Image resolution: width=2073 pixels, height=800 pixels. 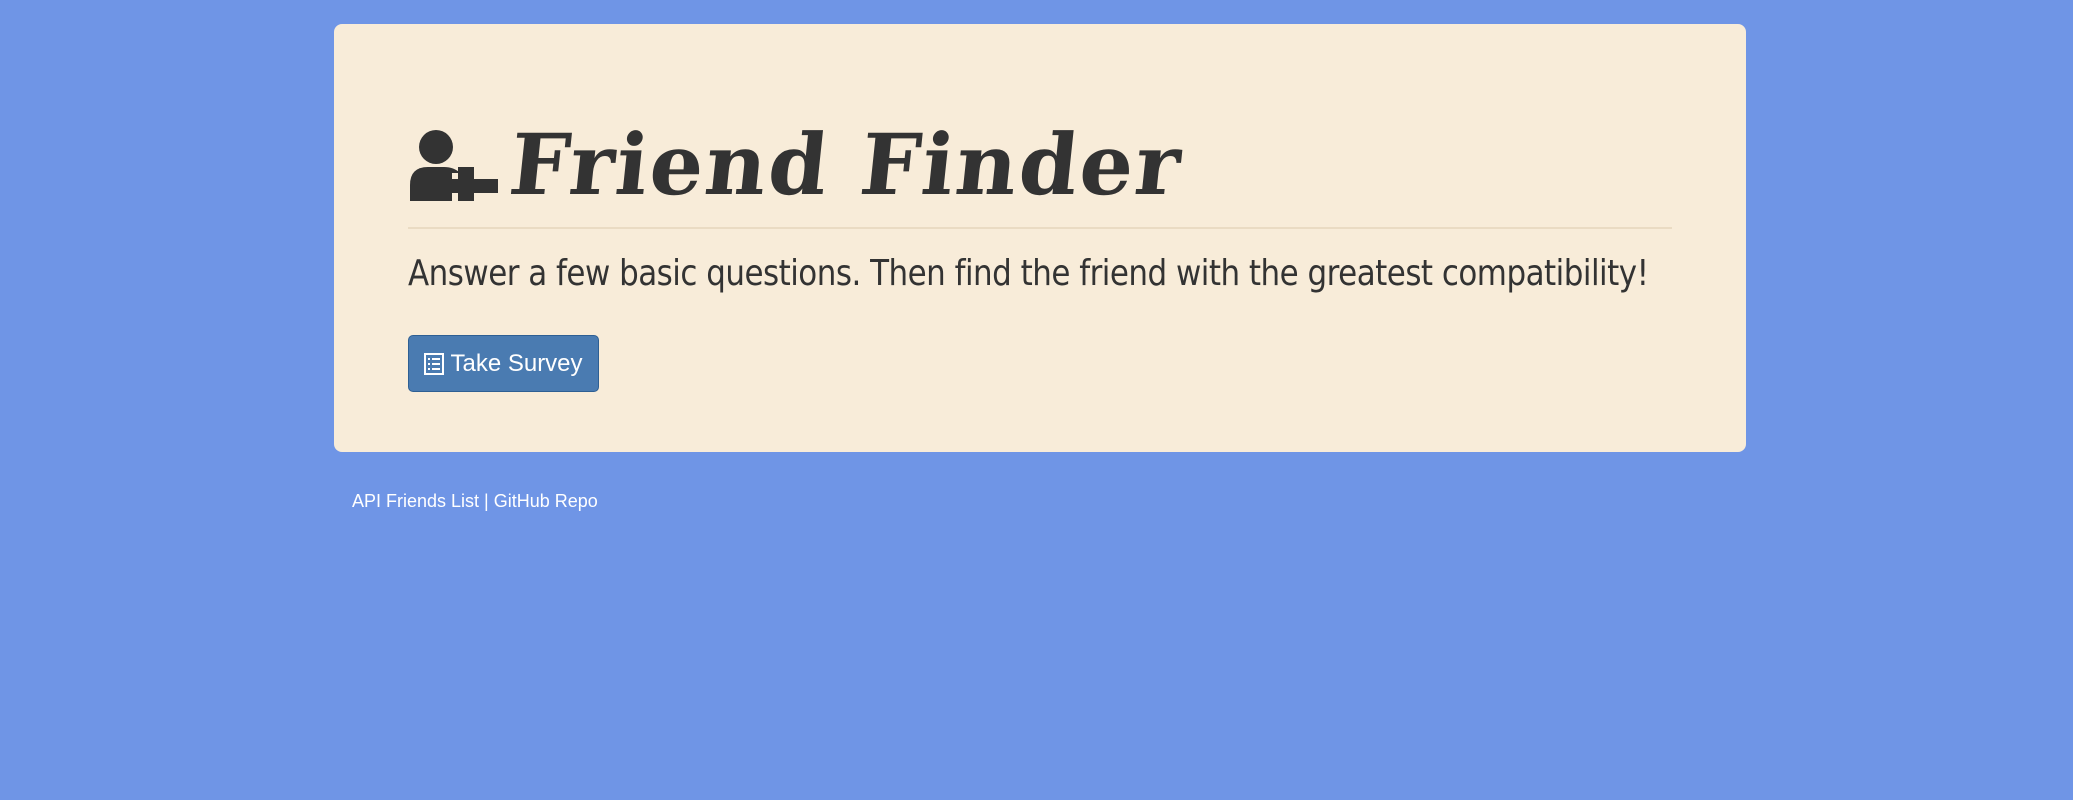 What do you see at coordinates (546, 501) in the screenshot?
I see `github-repo-link: GitHub Repo` at bounding box center [546, 501].